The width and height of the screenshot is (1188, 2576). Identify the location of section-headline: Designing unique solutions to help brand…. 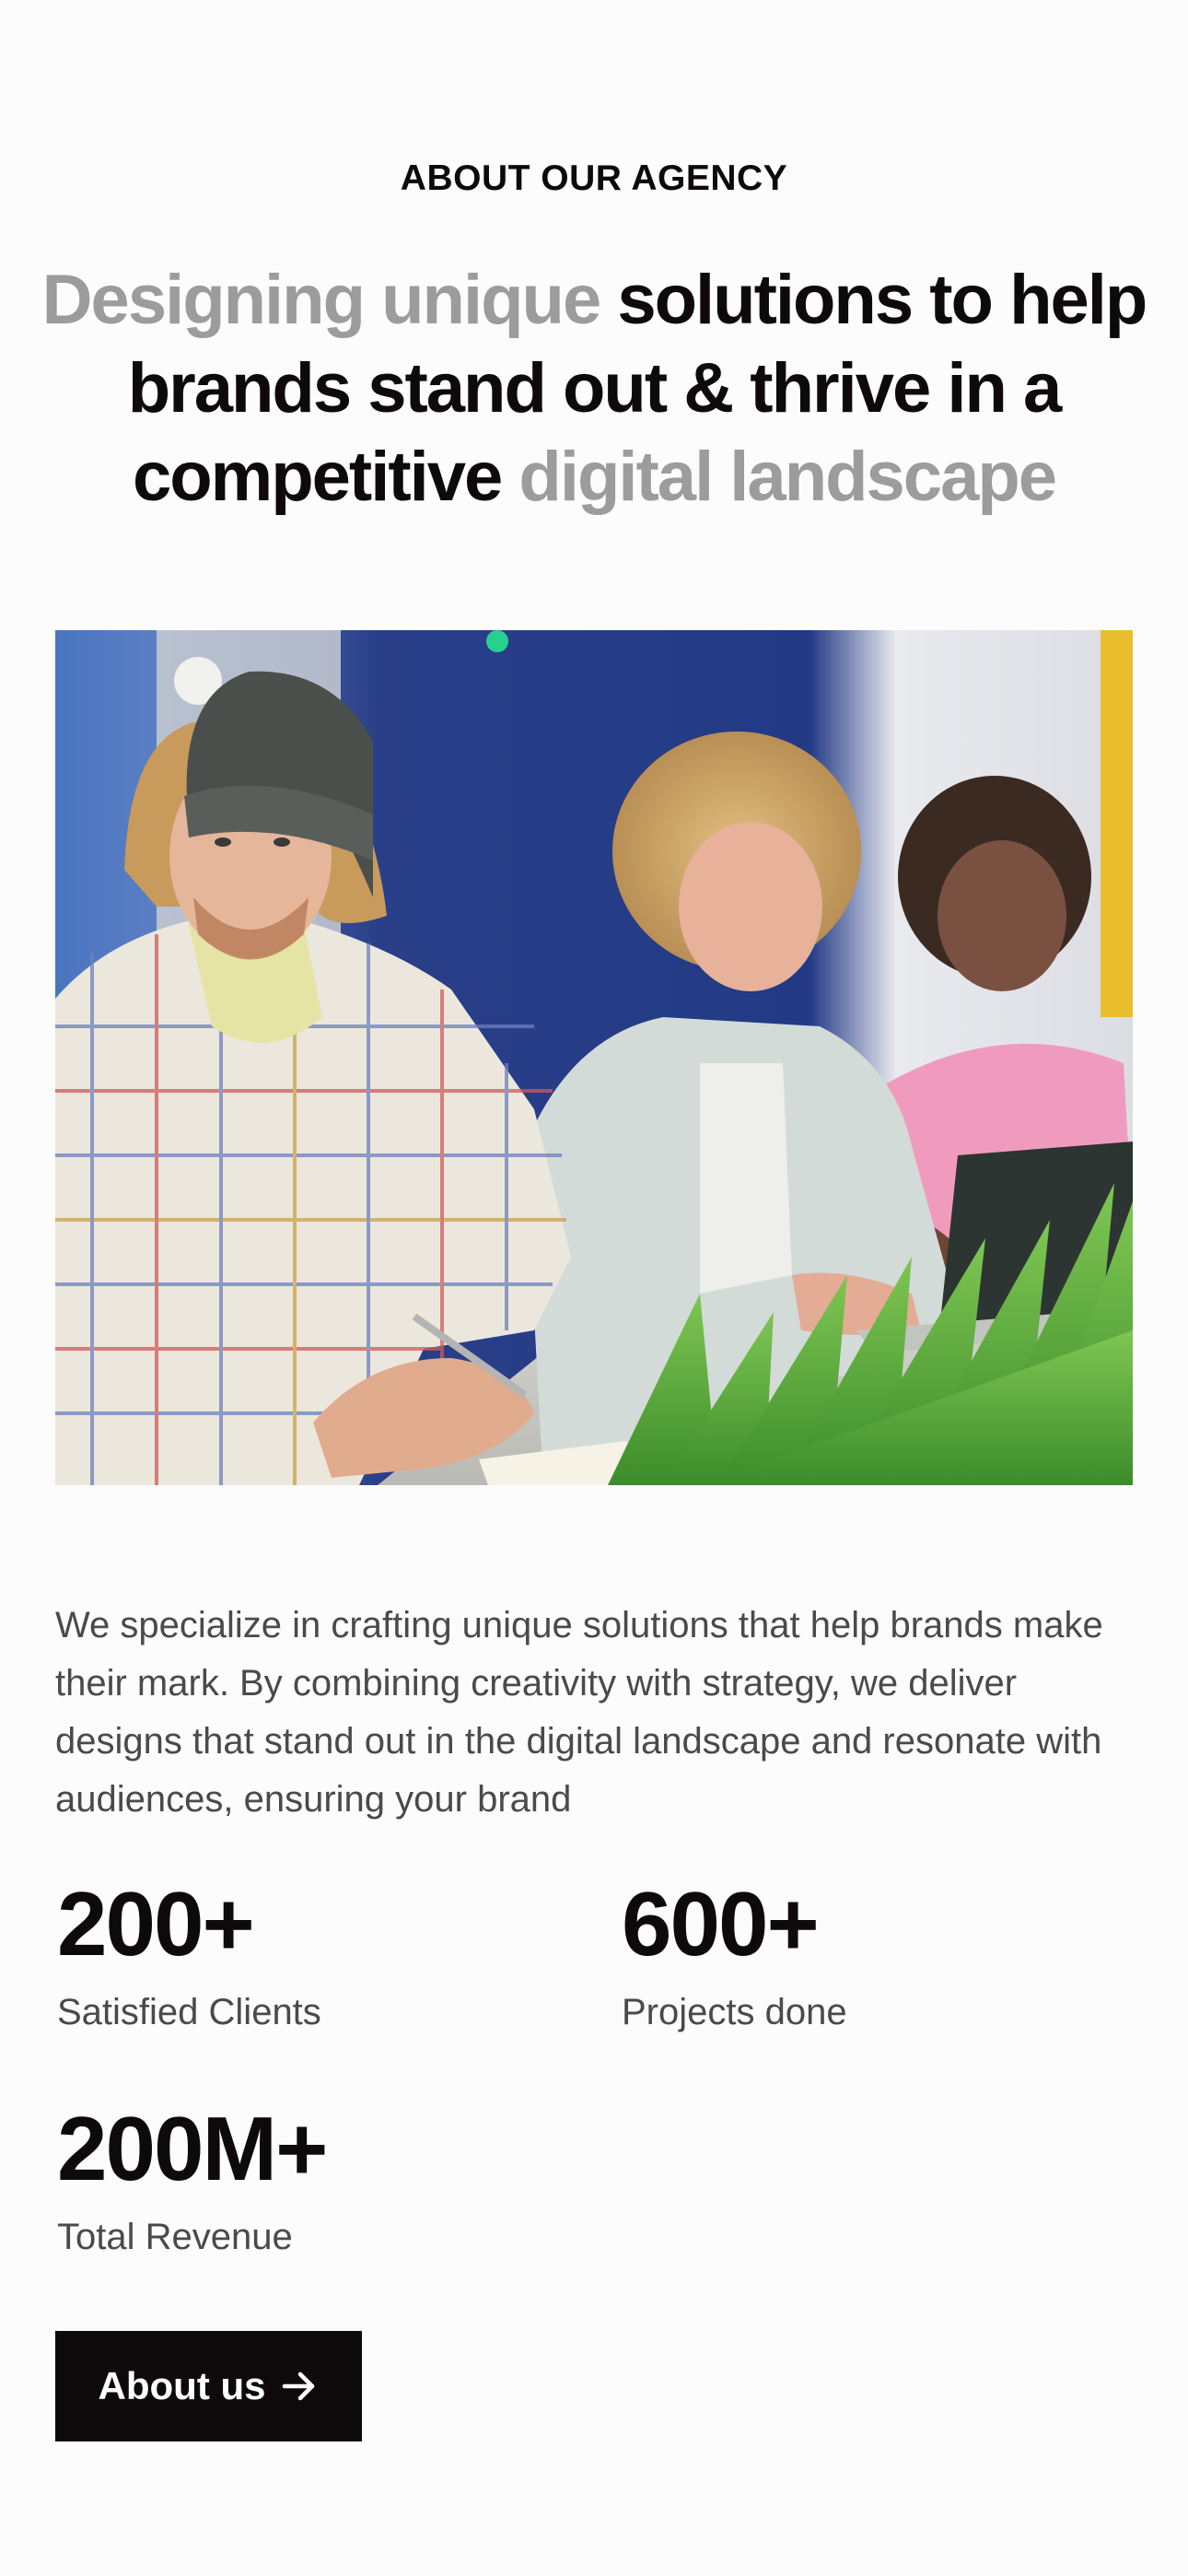
(594, 388).